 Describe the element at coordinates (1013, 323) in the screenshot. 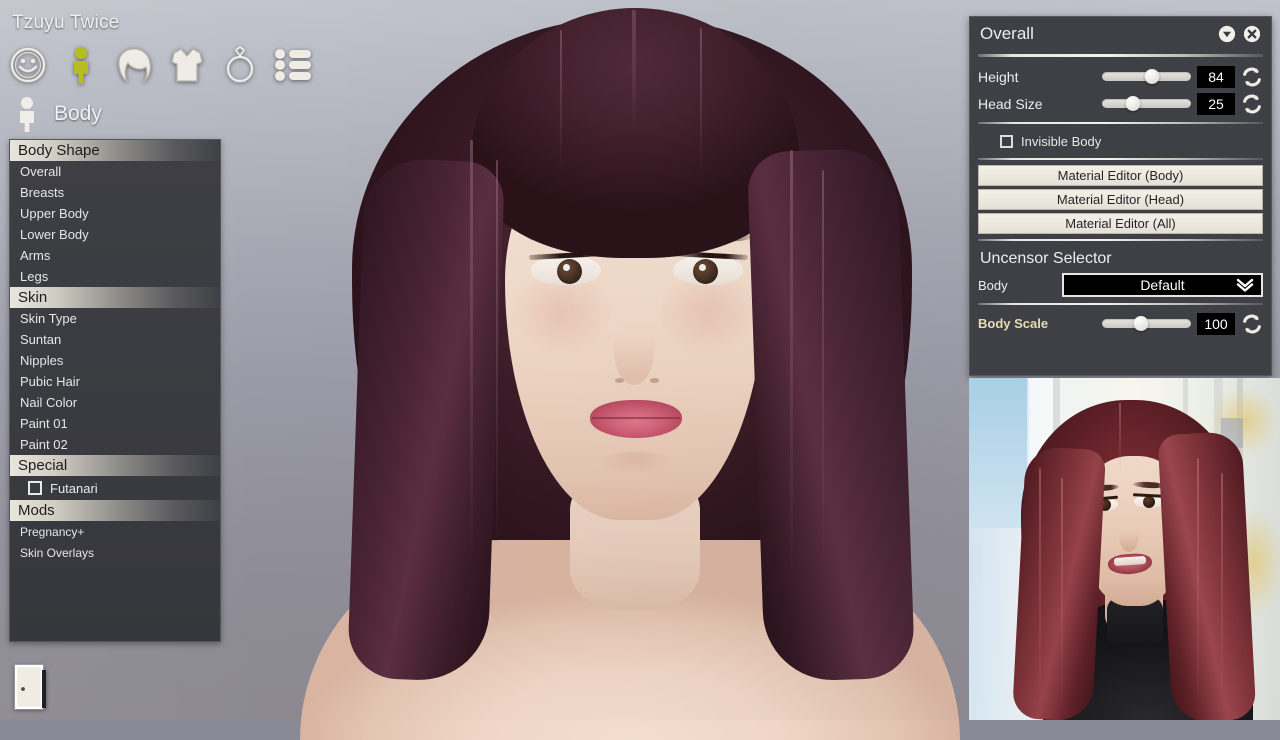

I see `body-scale-label: Body Scale` at that location.